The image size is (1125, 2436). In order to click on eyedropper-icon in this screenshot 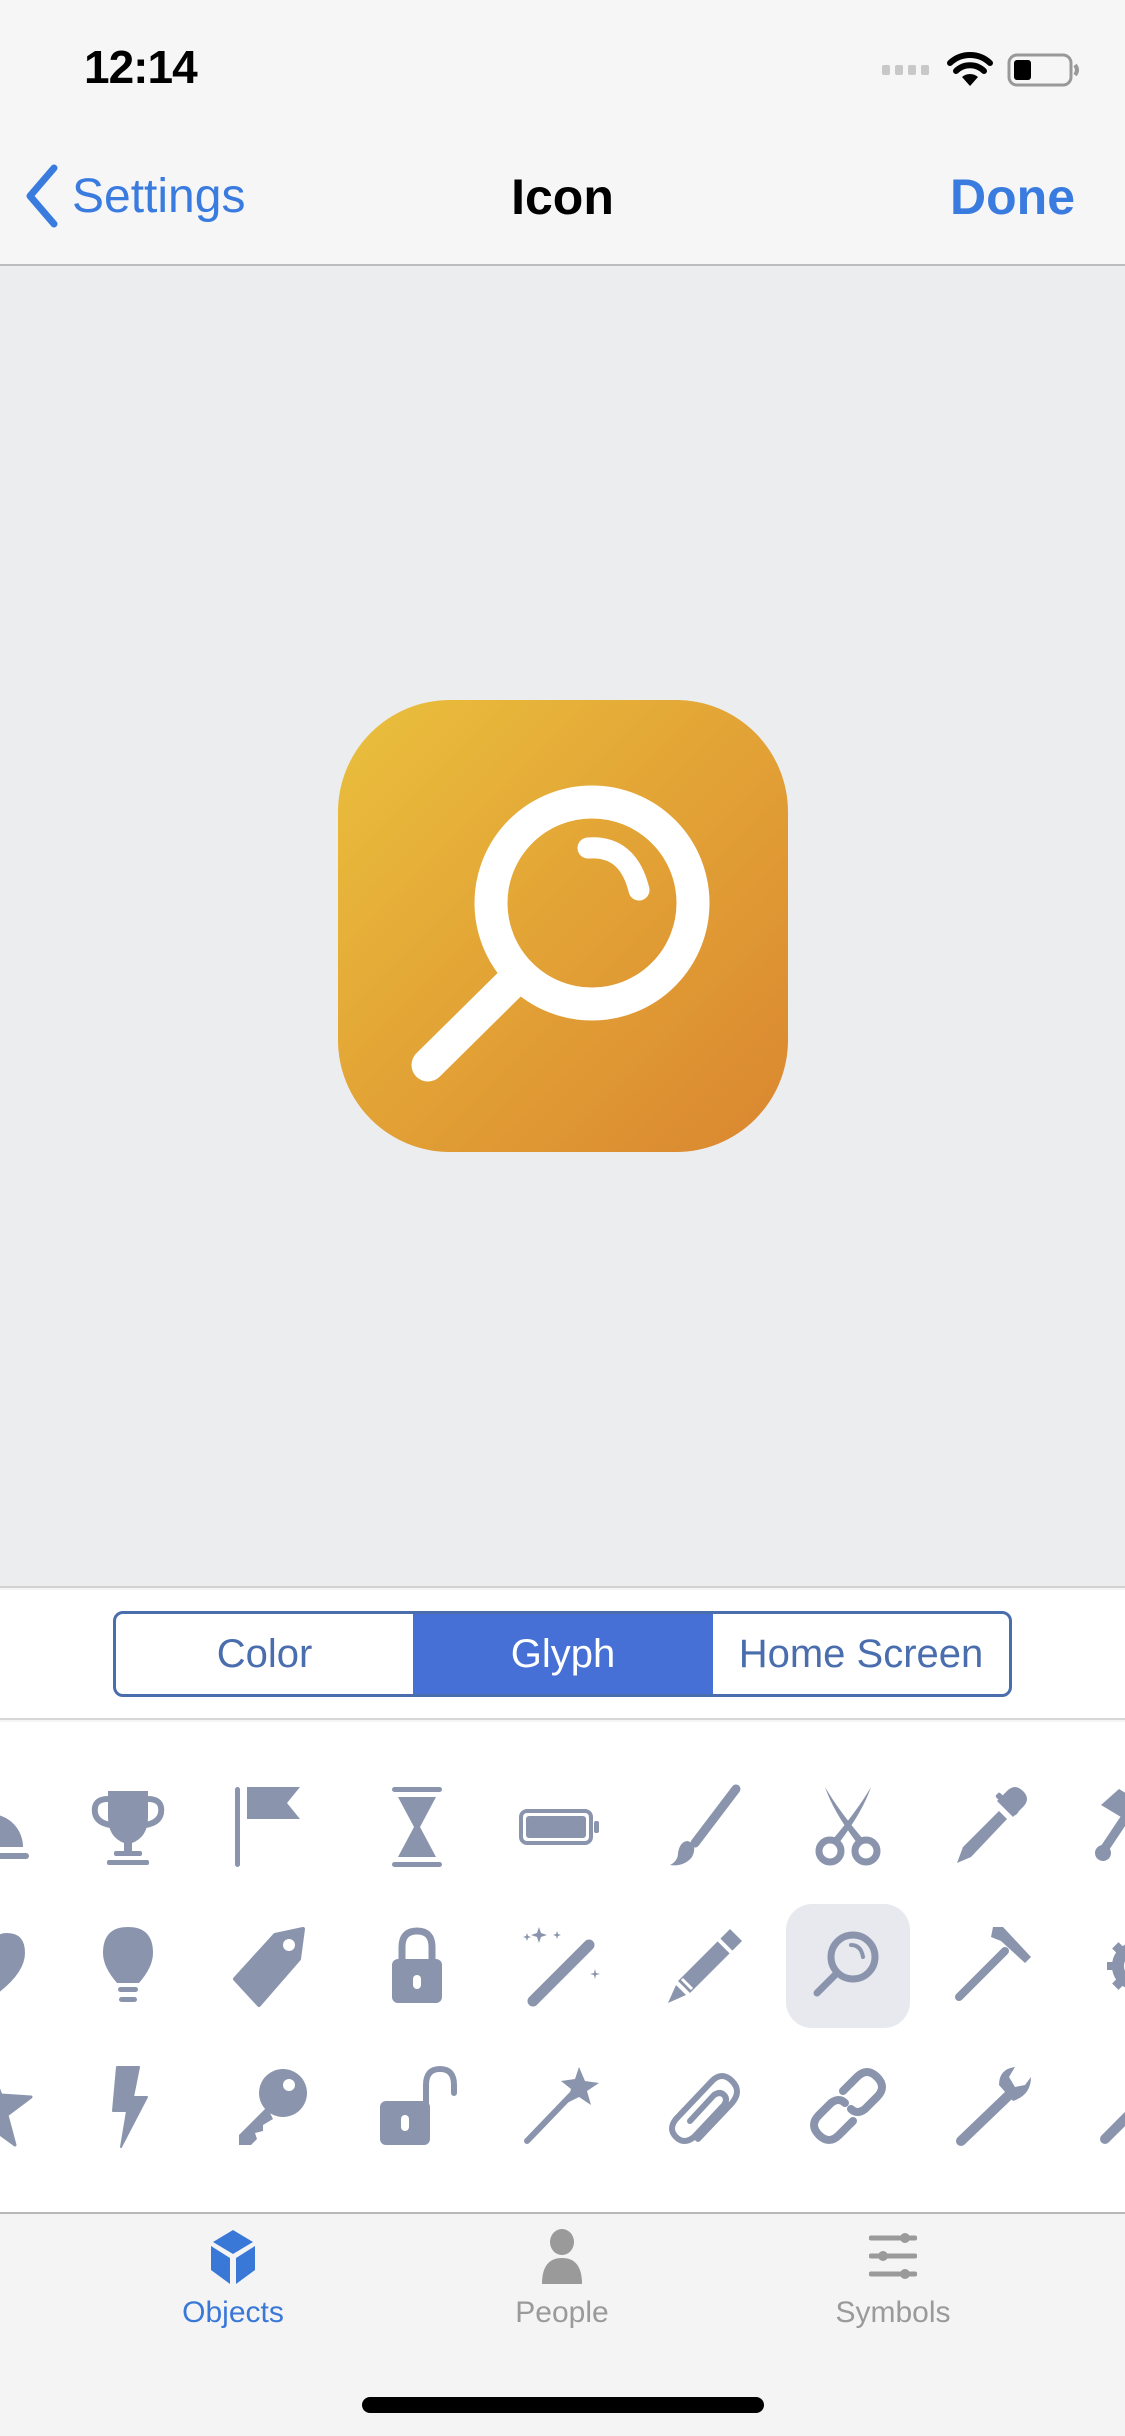, I will do `click(992, 1825)`.